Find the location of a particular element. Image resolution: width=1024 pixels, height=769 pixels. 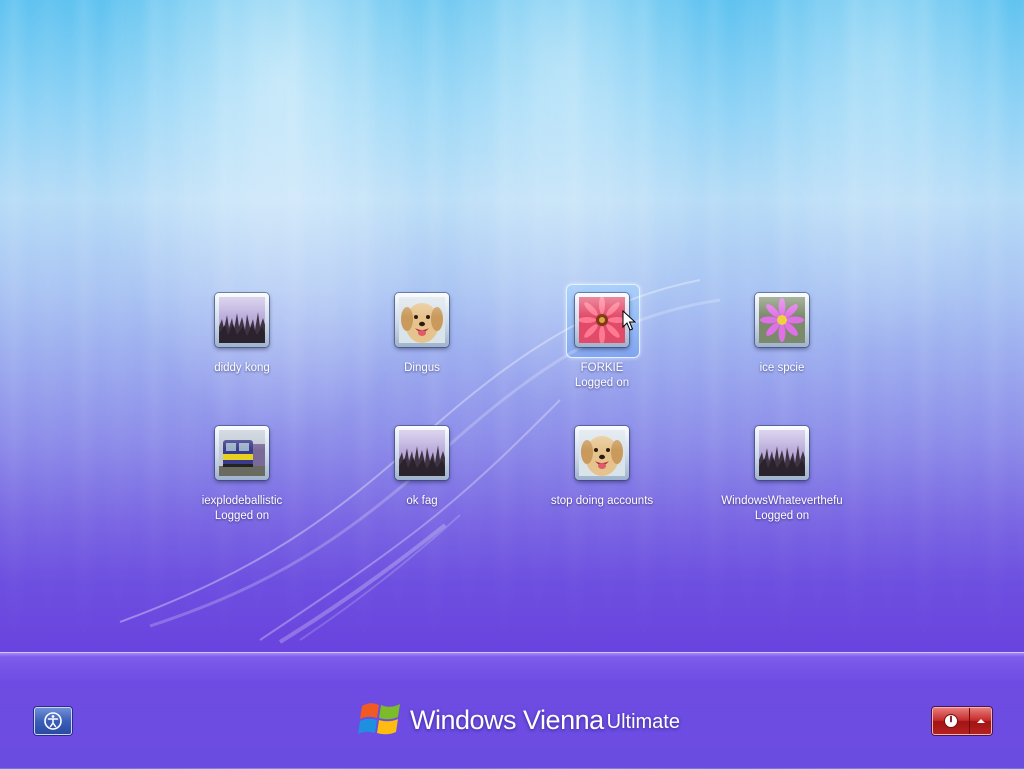

user-tile-stop-doing-accounts: stop doing accounts is located at coordinates (602, 467).